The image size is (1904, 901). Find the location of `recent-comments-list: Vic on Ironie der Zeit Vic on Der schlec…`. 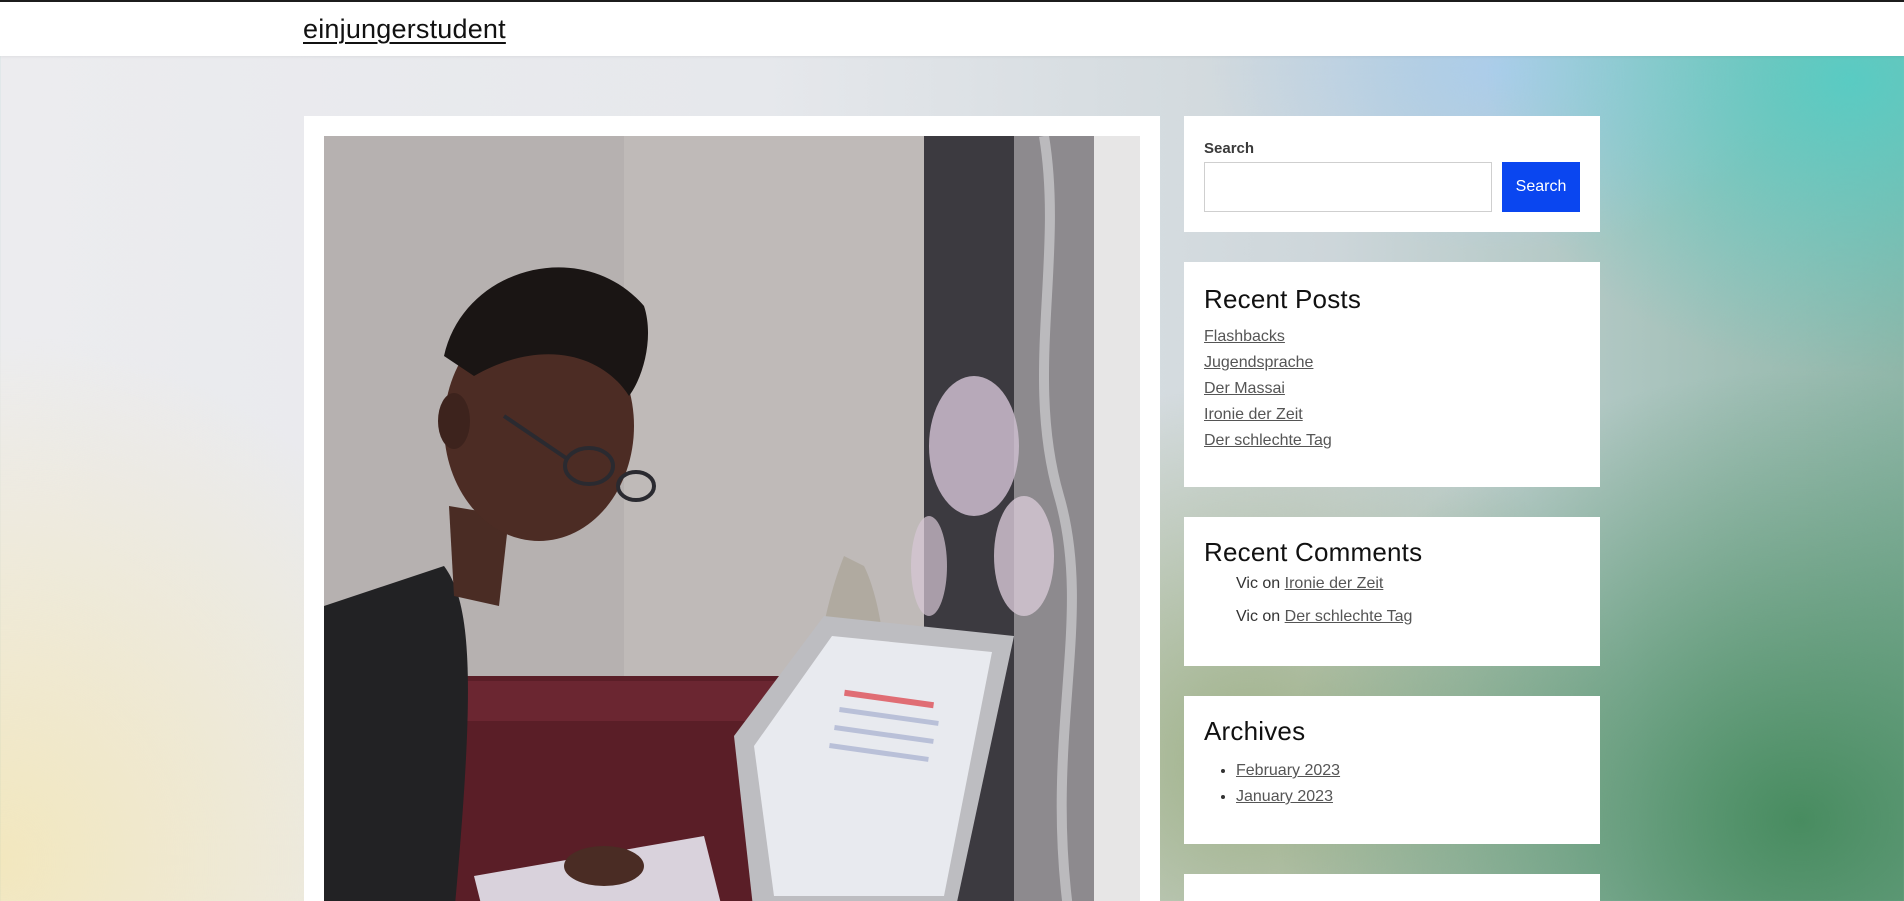

recent-comments-list: Vic on Ironie der Zeit Vic on Der schlec… is located at coordinates (1324, 608).